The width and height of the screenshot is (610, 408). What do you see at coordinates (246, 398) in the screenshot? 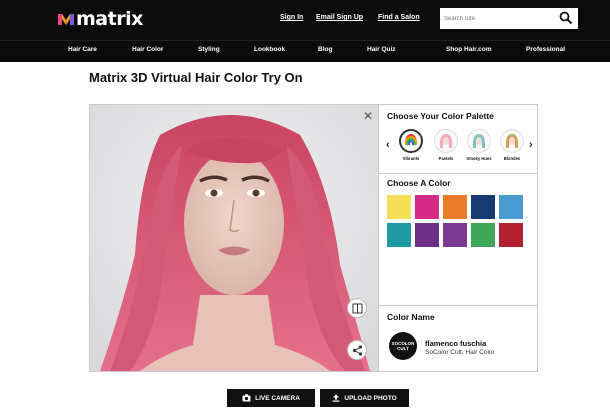
I see `camera-icon` at bounding box center [246, 398].